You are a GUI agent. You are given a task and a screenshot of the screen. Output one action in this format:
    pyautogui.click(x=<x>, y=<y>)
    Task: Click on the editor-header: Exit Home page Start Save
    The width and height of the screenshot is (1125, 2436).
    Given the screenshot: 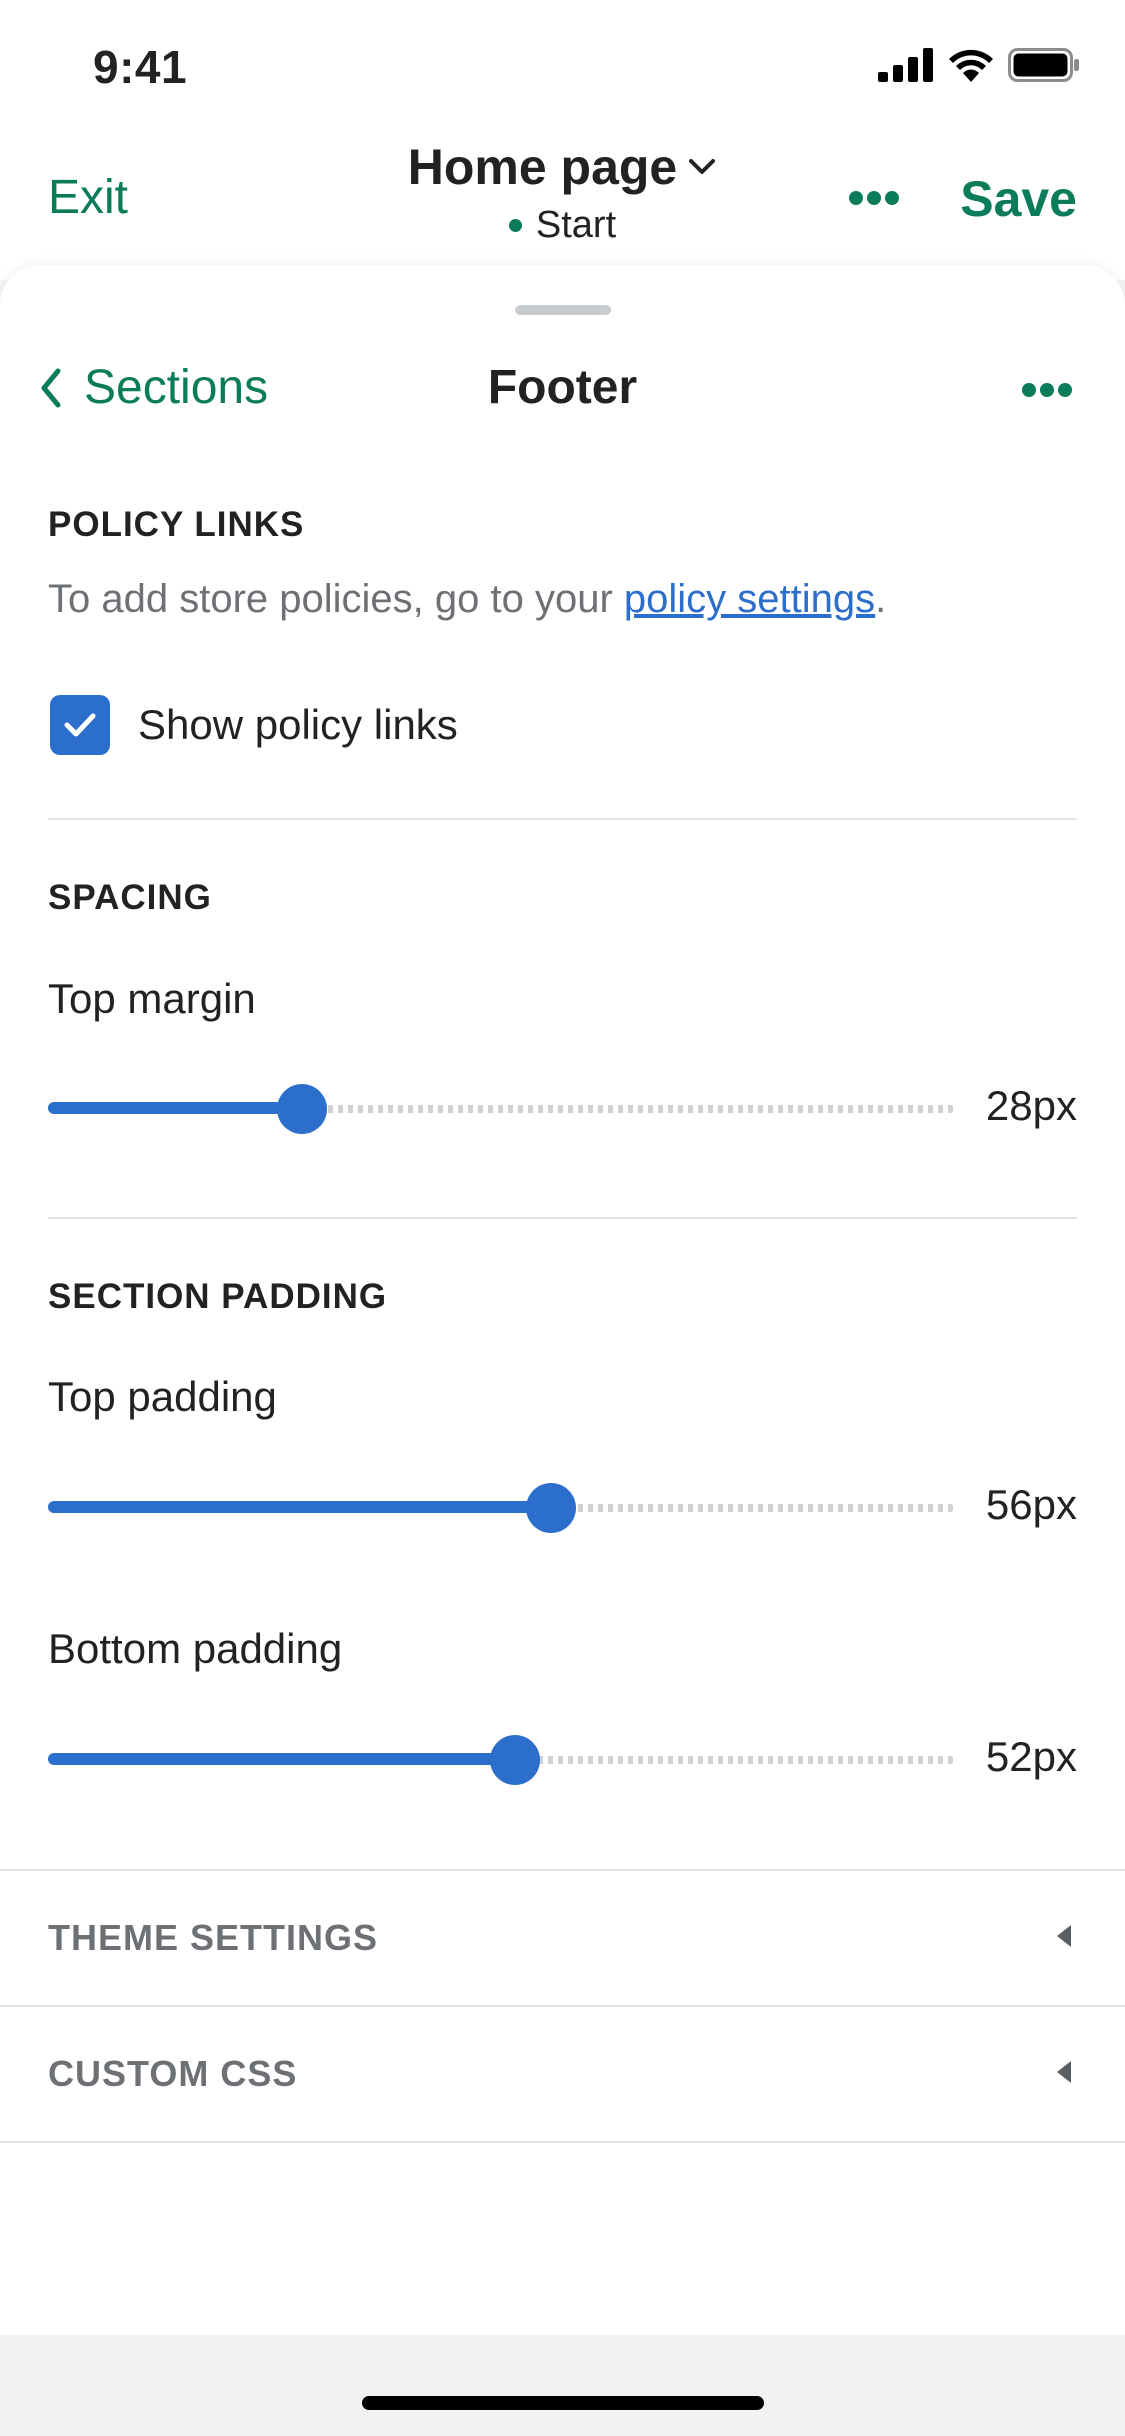 What is the action you would take?
    pyautogui.click(x=562, y=205)
    